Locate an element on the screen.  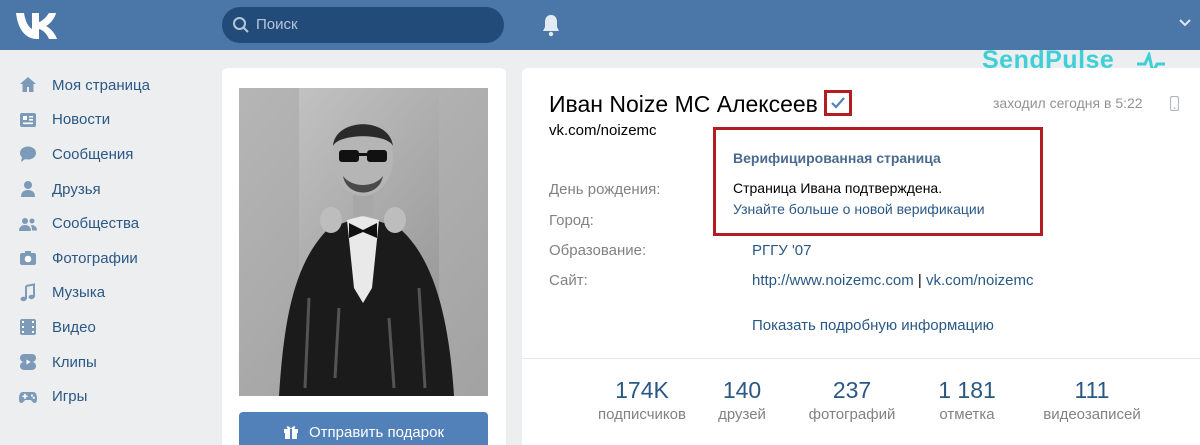
education-label: Образование: is located at coordinates (598, 250).